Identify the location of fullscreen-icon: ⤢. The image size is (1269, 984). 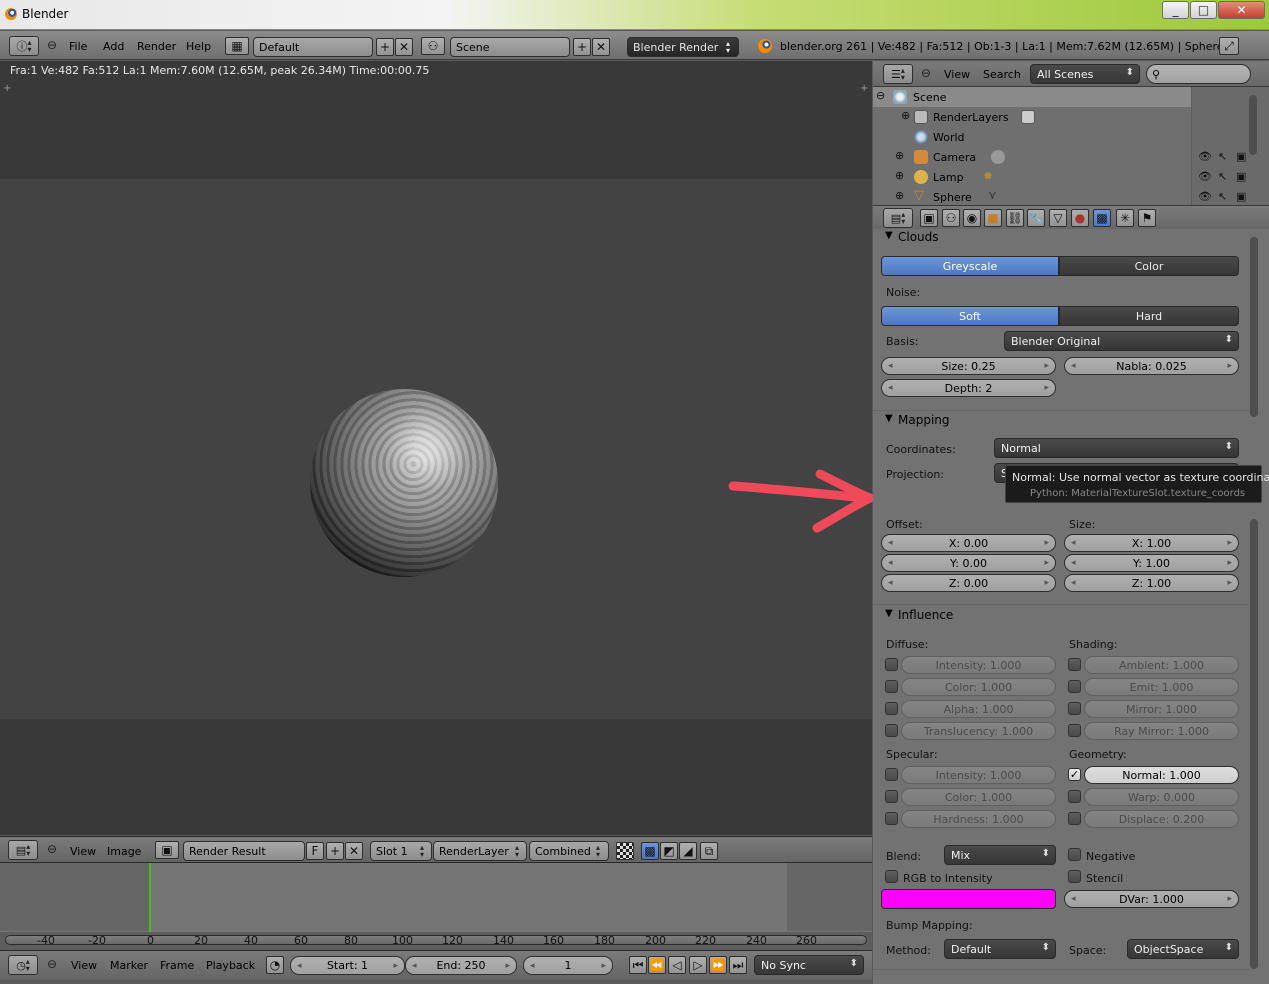
(1229, 46).